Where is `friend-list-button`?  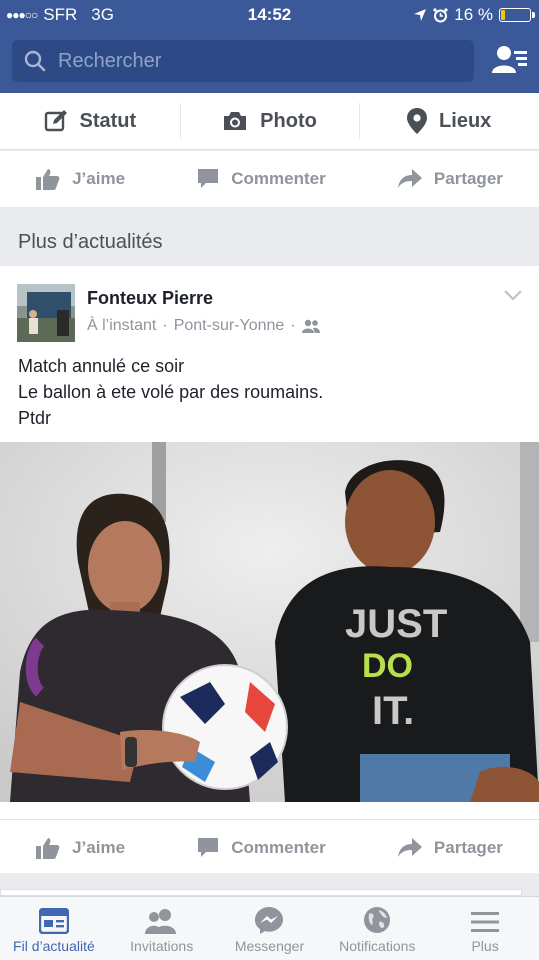
friend-list-button is located at coordinates (510, 60).